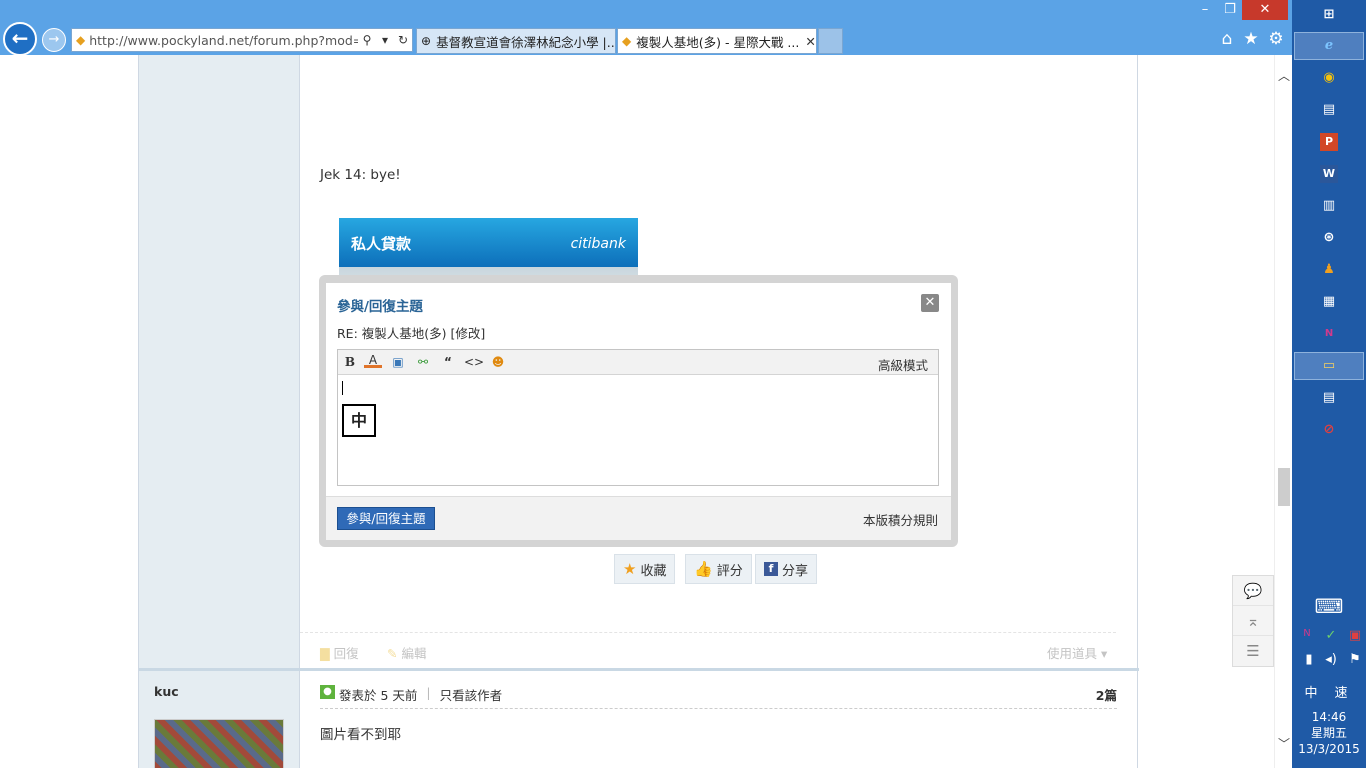 This screenshot has width=1366, height=768. Describe the element at coordinates (342, 388) in the screenshot. I see `text-caret` at that location.